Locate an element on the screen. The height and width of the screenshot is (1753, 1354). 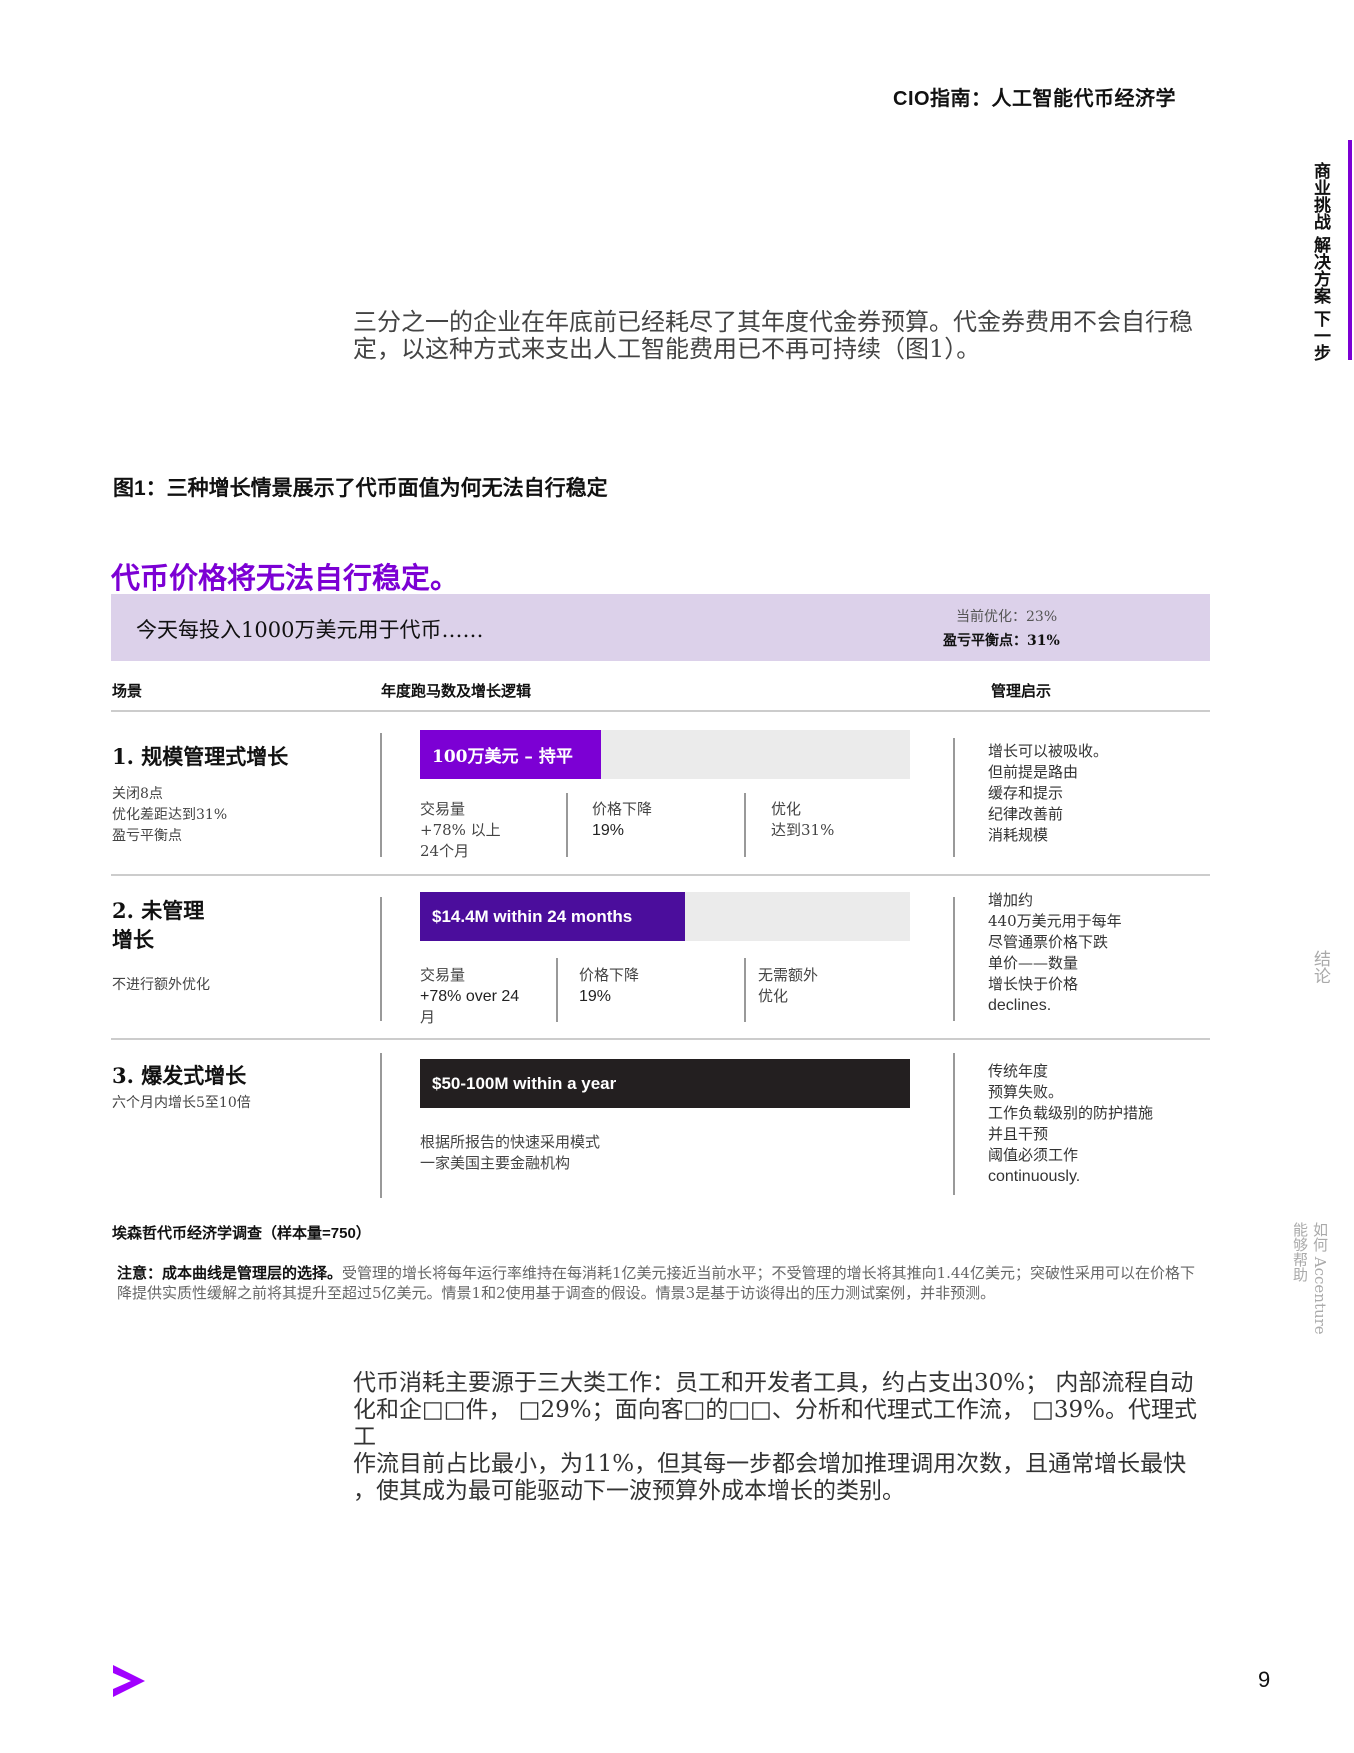
page-number: 9 is located at coordinates (1264, 1679).